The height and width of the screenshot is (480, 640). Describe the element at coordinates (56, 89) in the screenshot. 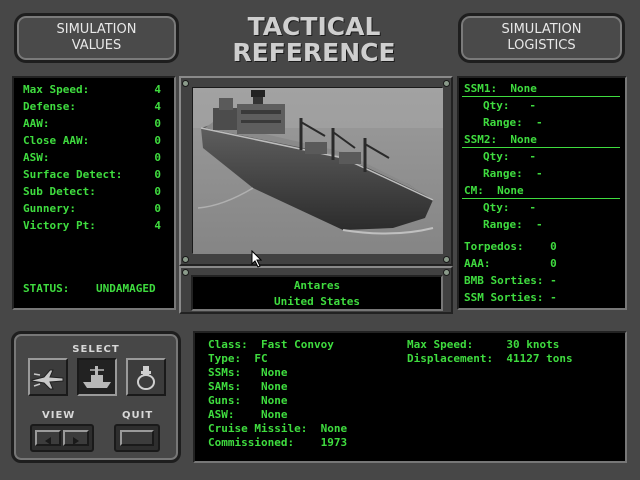

I see `stat-label: Max Speed:` at that location.